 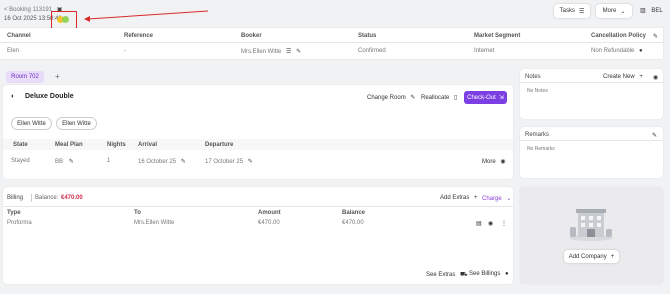 I want to click on change-room-button: Change Room ✎, so click(x=391, y=97).